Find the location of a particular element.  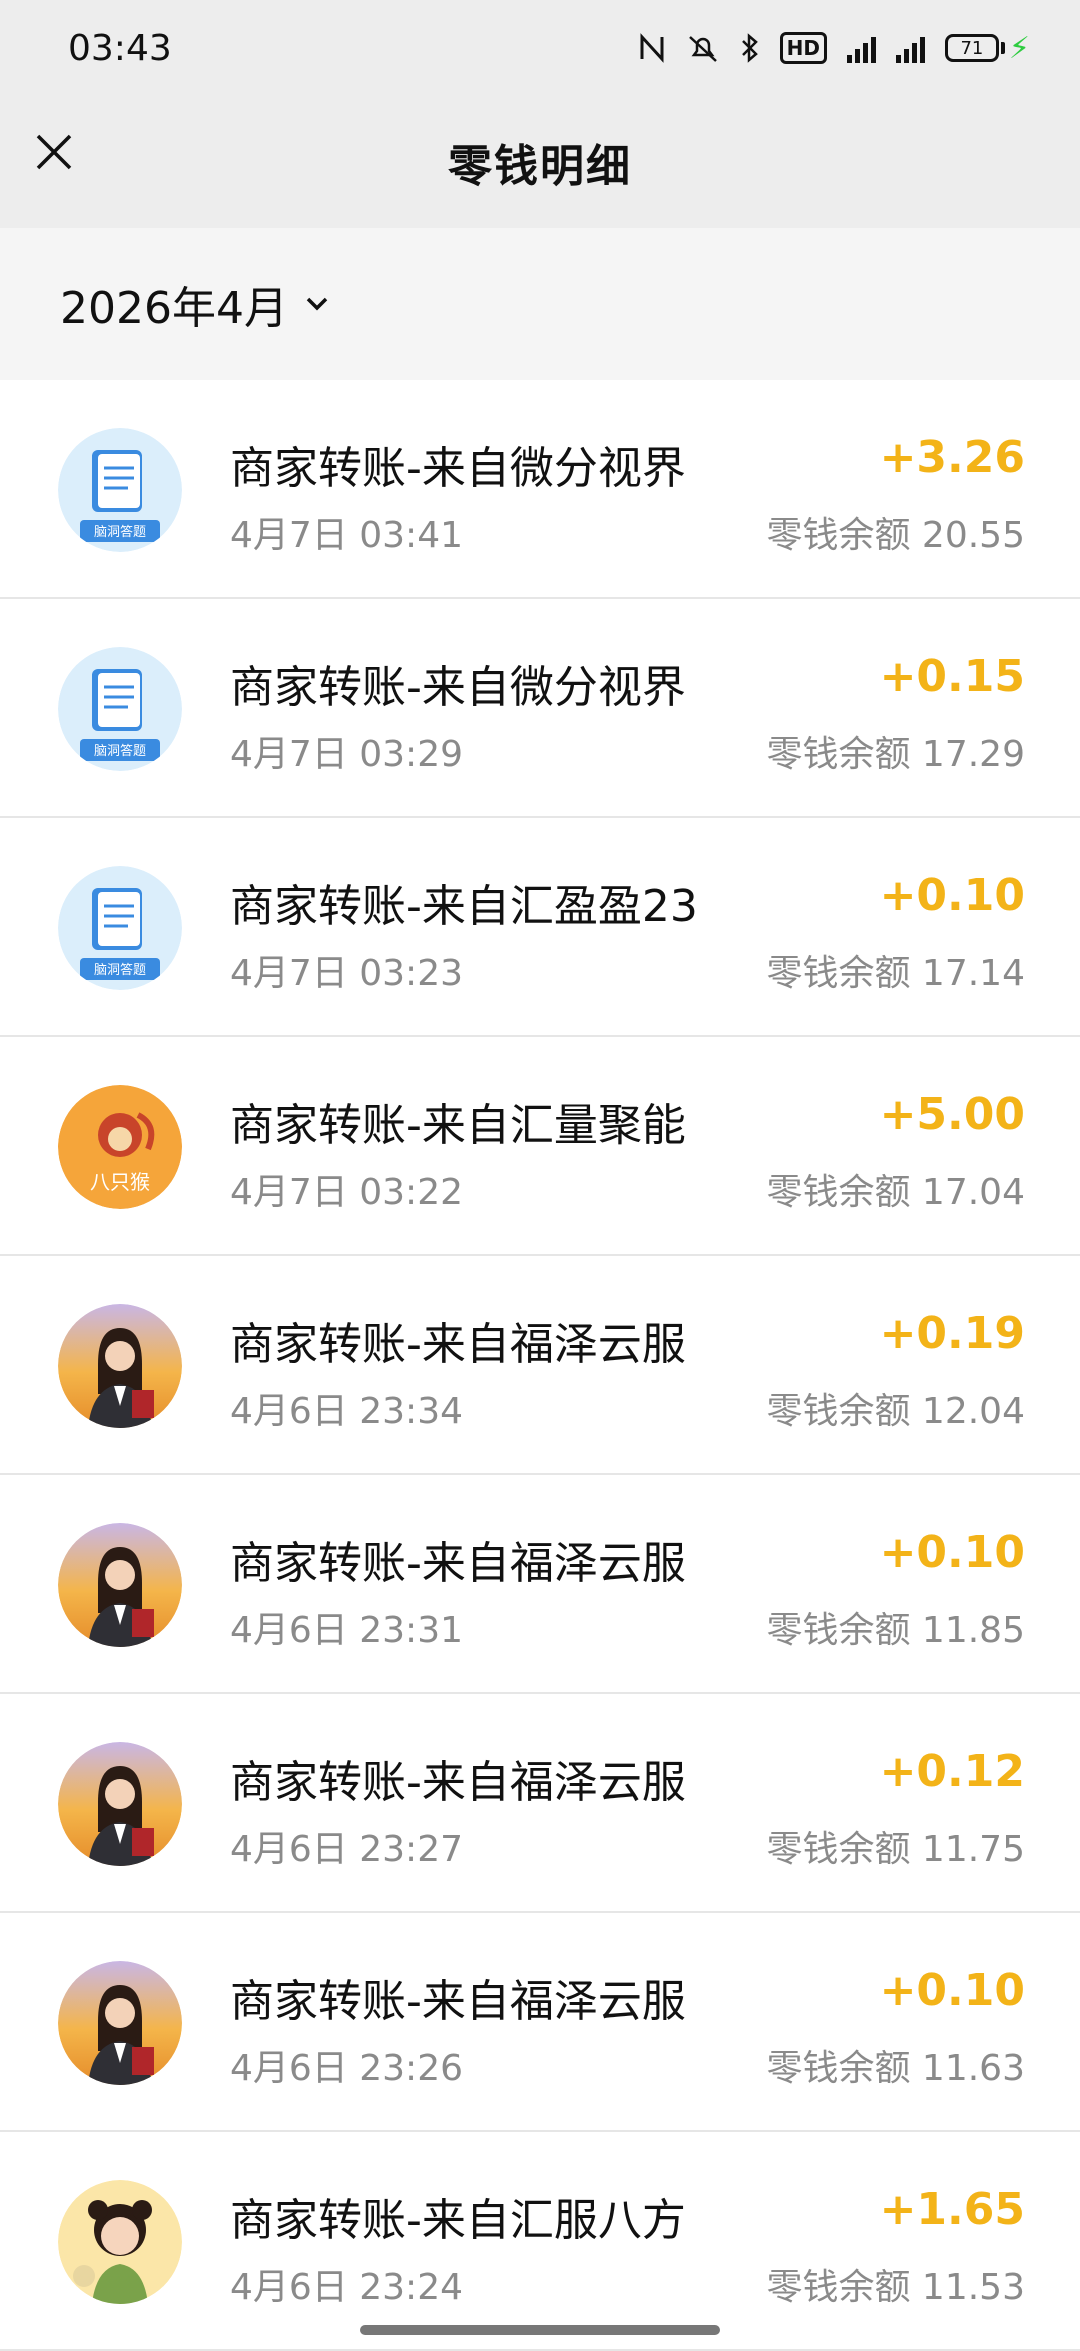

transaction-time: 4月6日 23:24 is located at coordinates (346, 2287).